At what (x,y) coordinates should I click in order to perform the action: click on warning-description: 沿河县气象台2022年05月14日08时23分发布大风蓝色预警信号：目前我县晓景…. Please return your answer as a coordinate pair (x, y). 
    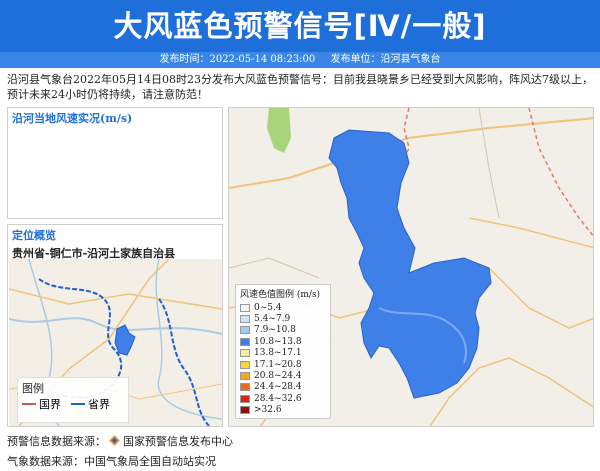
    Looking at the image, I should click on (300, 87).